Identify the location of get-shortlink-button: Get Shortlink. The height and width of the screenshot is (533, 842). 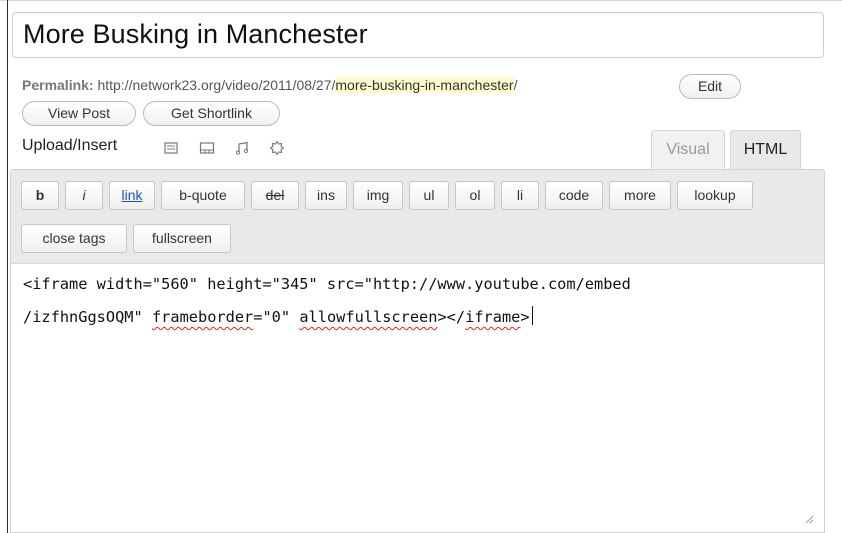
(211, 113).